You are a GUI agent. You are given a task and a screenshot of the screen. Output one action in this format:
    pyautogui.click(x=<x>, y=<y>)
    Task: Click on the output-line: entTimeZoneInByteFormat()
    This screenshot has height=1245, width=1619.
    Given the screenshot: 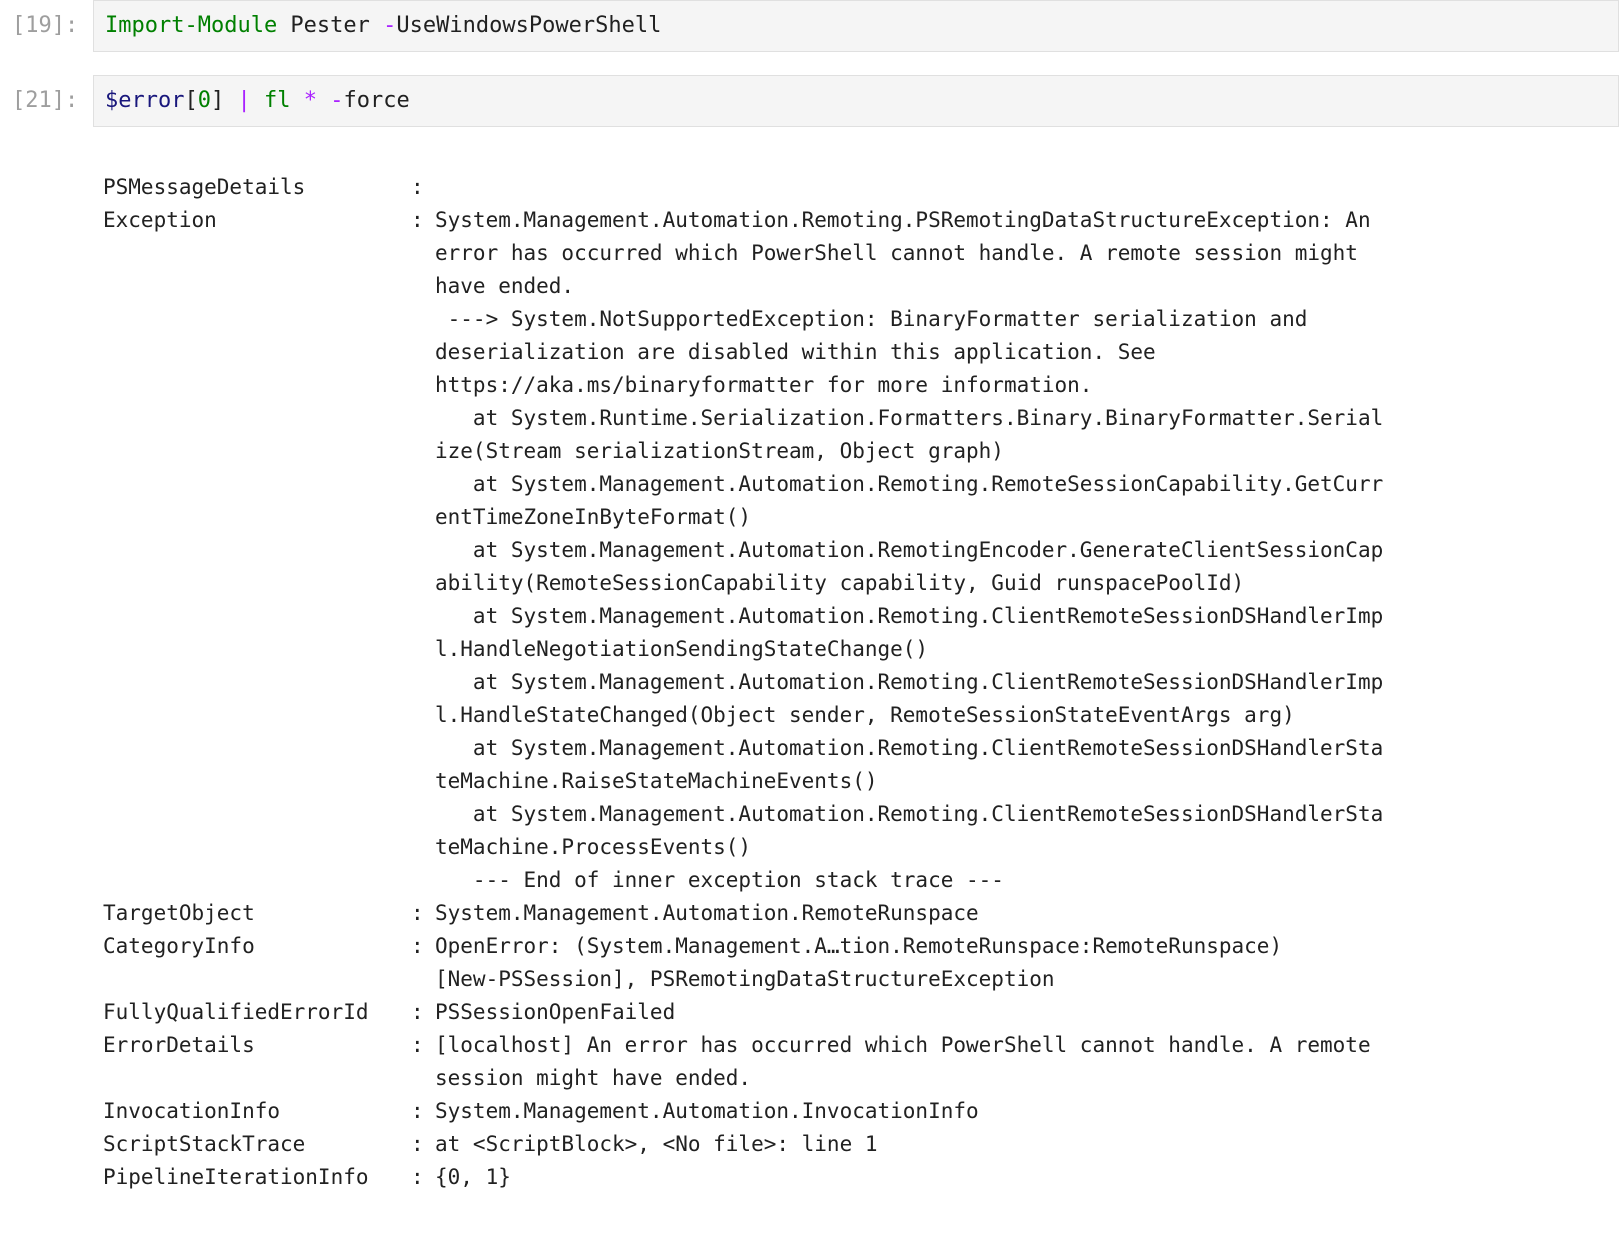 What is the action you would take?
    pyautogui.click(x=743, y=517)
    